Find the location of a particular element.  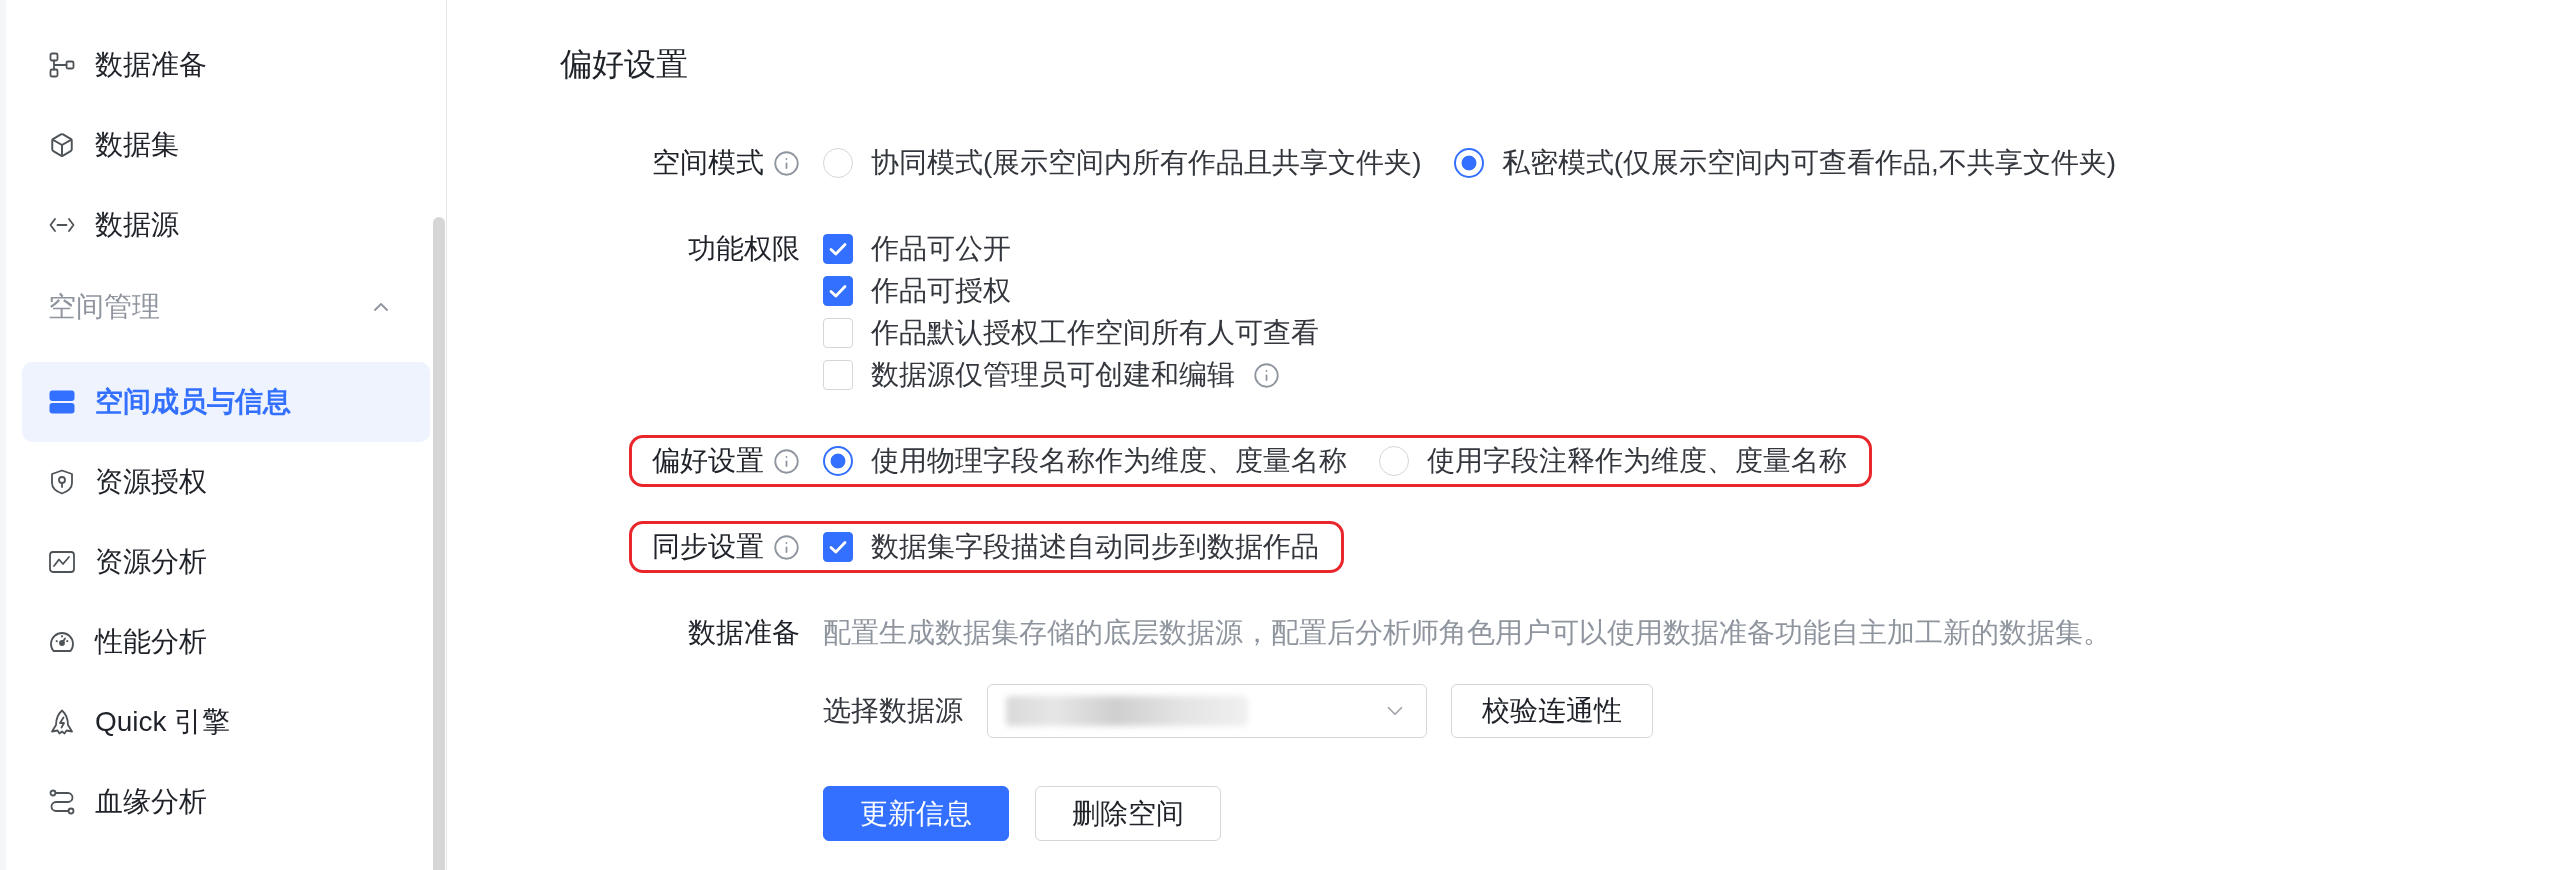

nav-item: 资源分析 is located at coordinates (226, 562).